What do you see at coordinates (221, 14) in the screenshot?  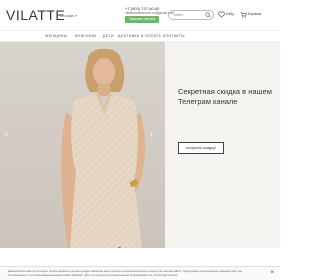 I see `heart-icon` at bounding box center [221, 14].